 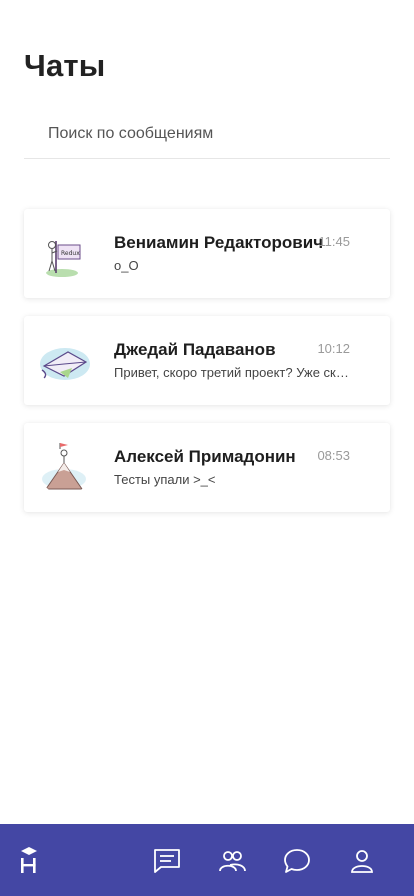 I want to click on profile-icon, so click(x=362, y=861).